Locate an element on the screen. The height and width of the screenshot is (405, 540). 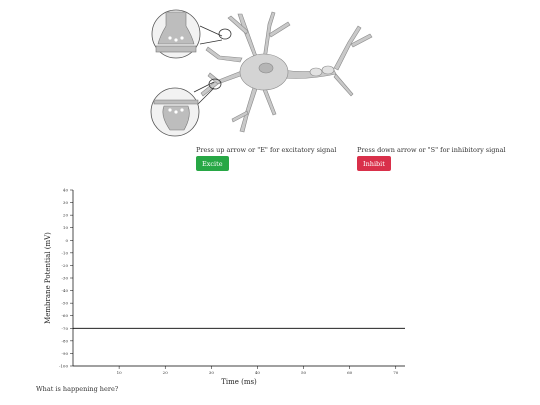
y-tick-label: -80 is located at coordinates (65, 340).